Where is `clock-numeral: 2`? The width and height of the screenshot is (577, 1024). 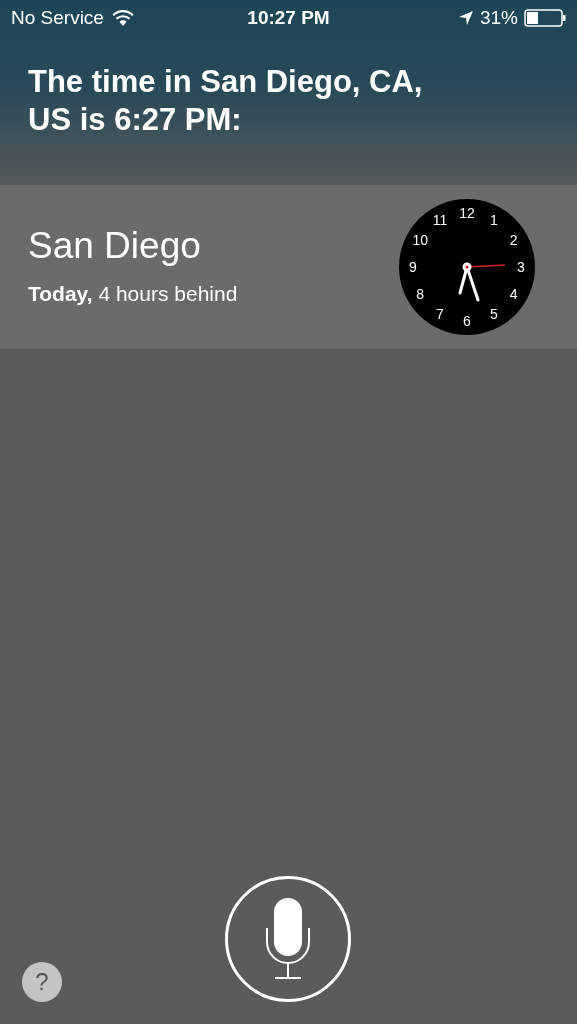
clock-numeral: 2 is located at coordinates (513, 240).